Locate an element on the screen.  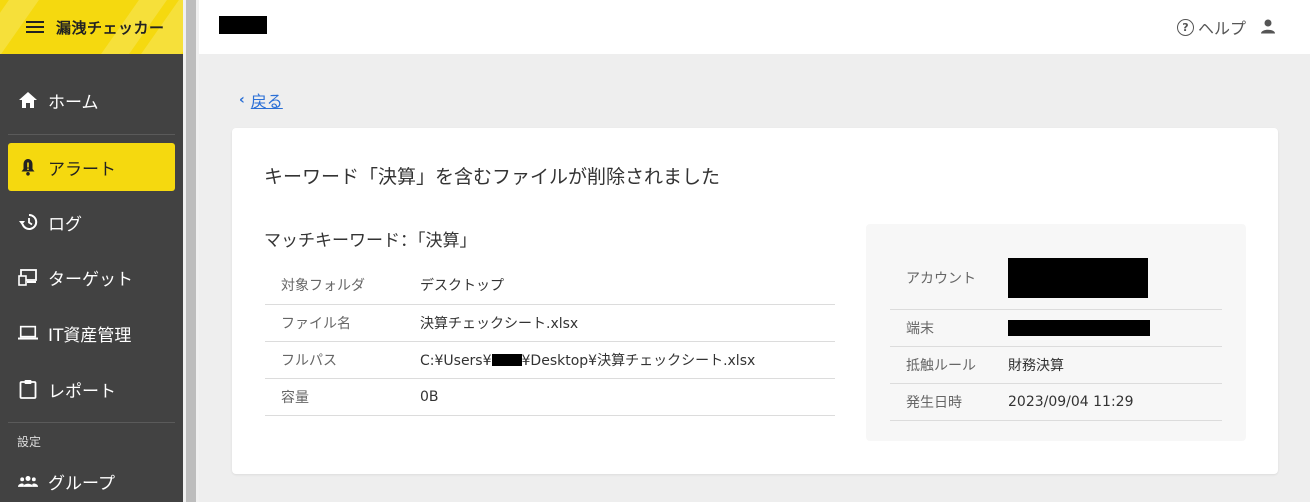
info-value: 2023/09/04 11:29 is located at coordinates (1115, 402).